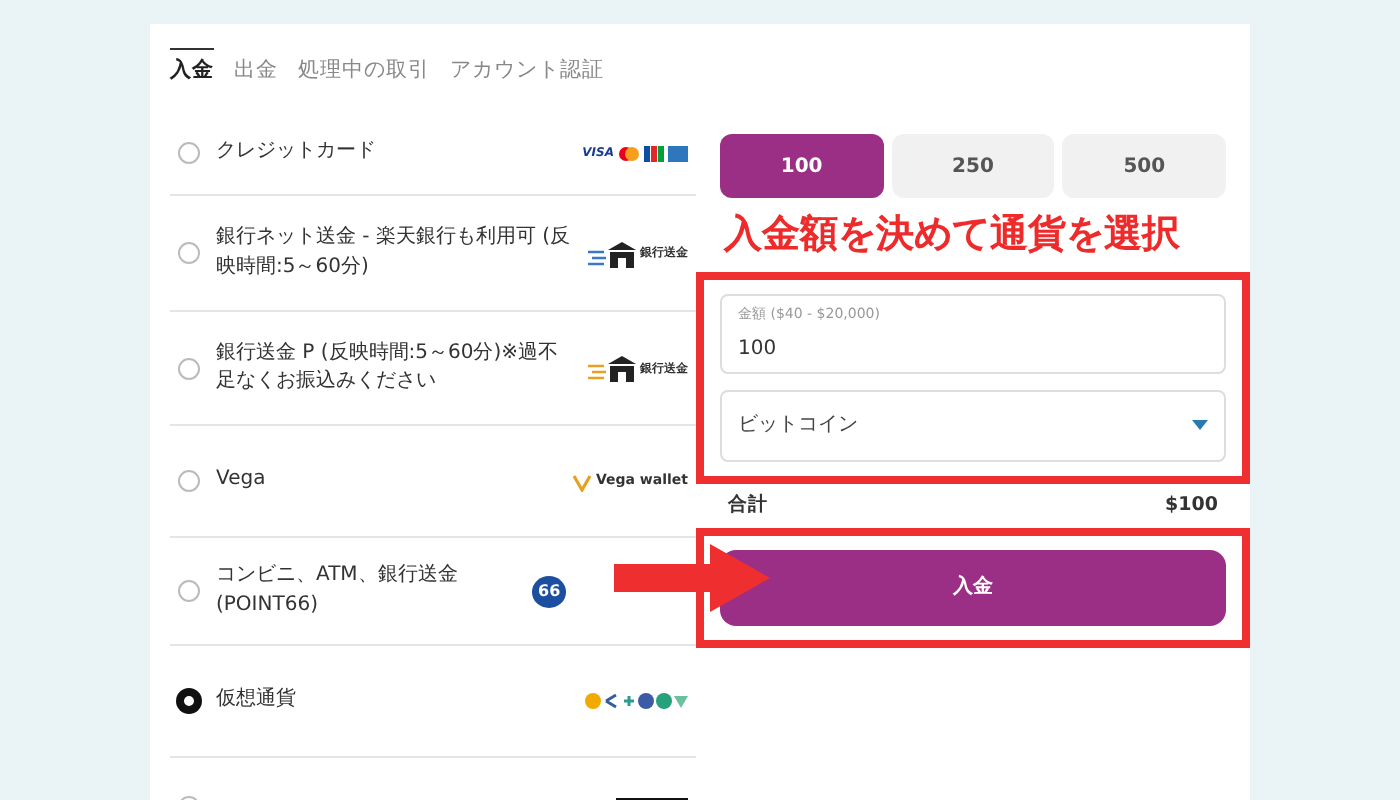  What do you see at coordinates (527, 71) in the screenshot?
I see `tab: アカウント認証` at bounding box center [527, 71].